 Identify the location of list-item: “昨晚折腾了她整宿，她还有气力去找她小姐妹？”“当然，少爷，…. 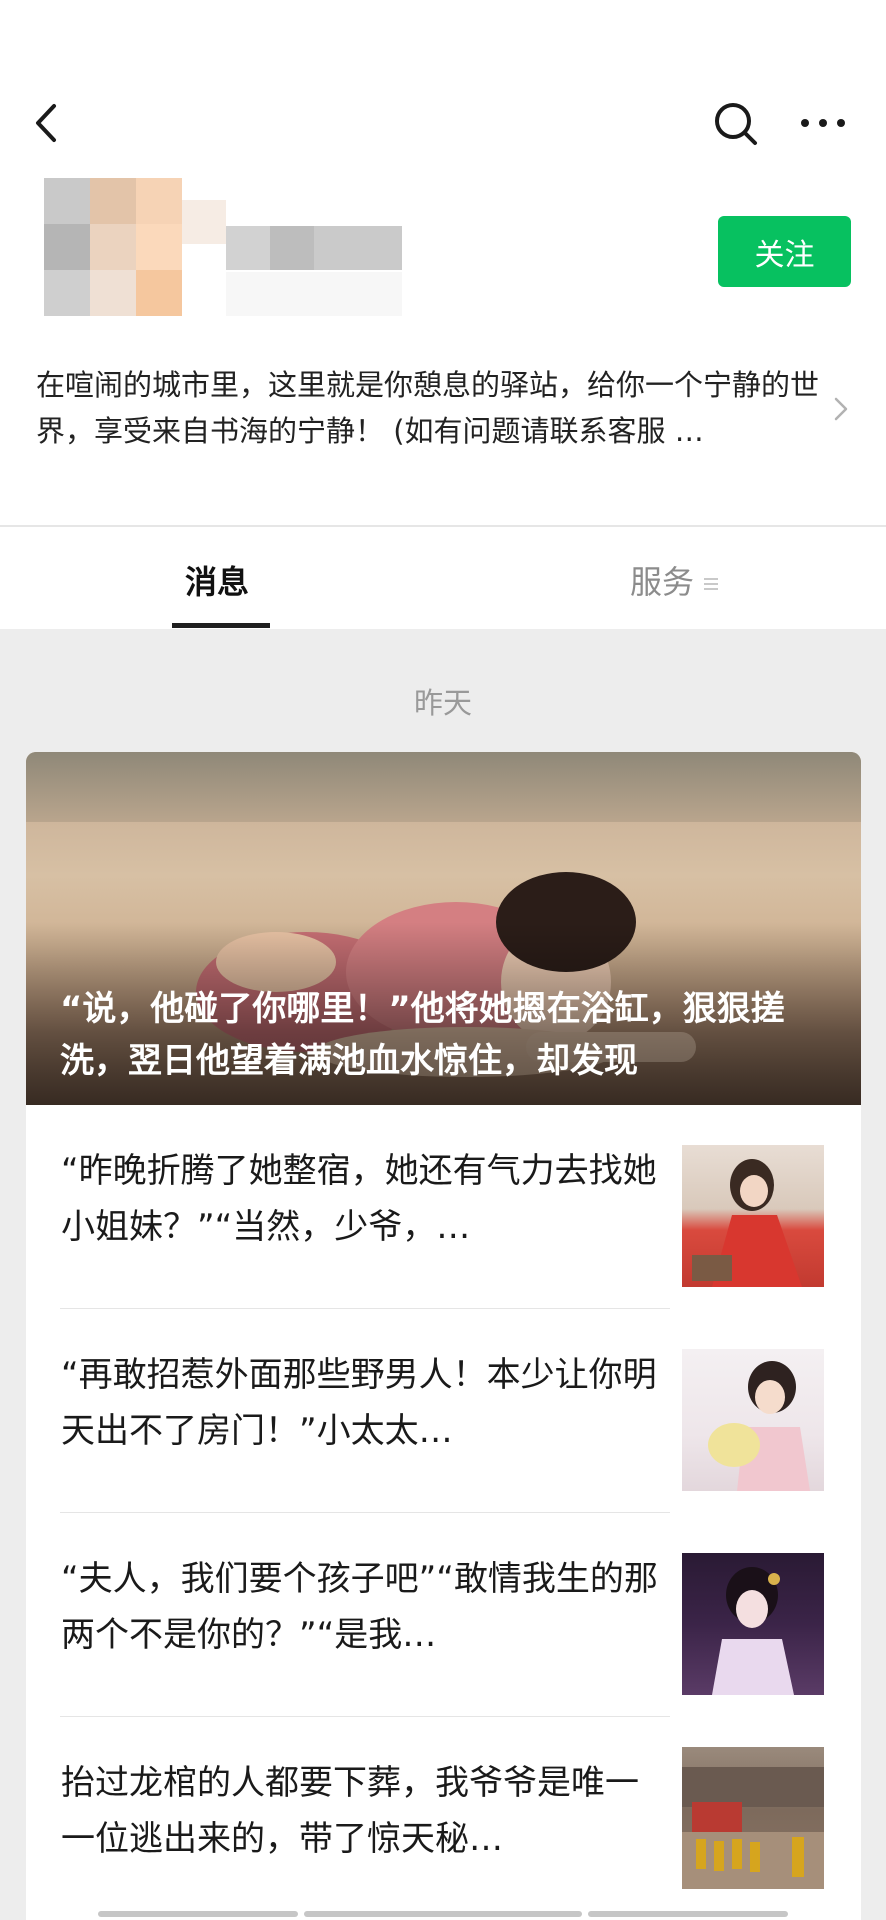
(443, 1207).